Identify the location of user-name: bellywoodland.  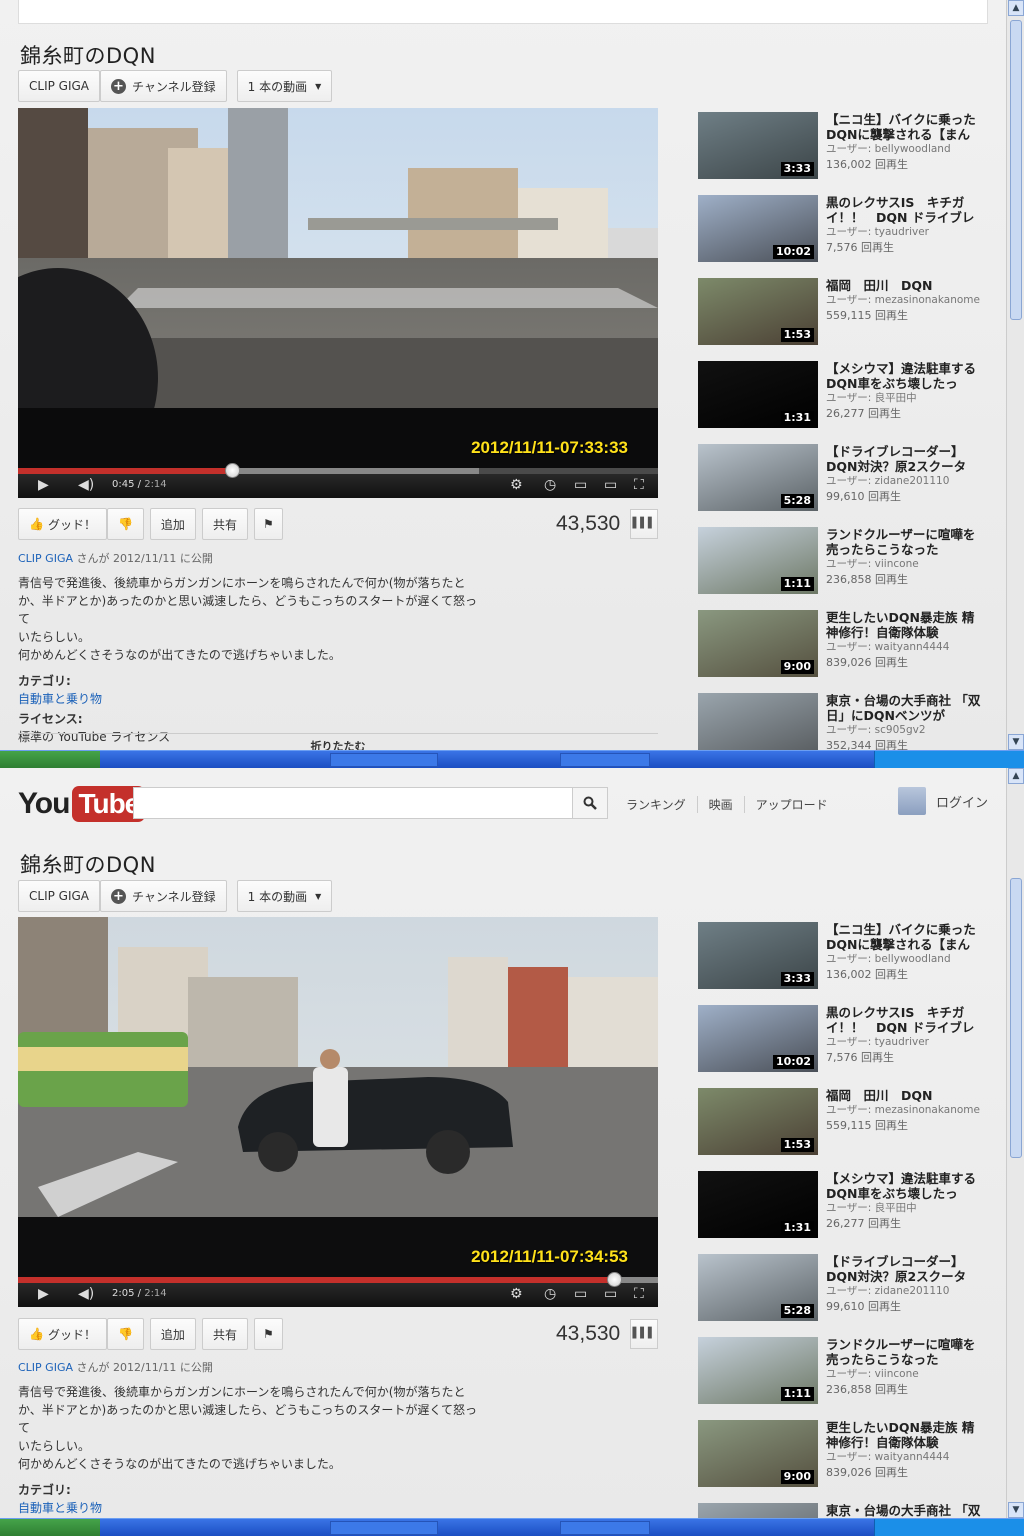
(913, 959).